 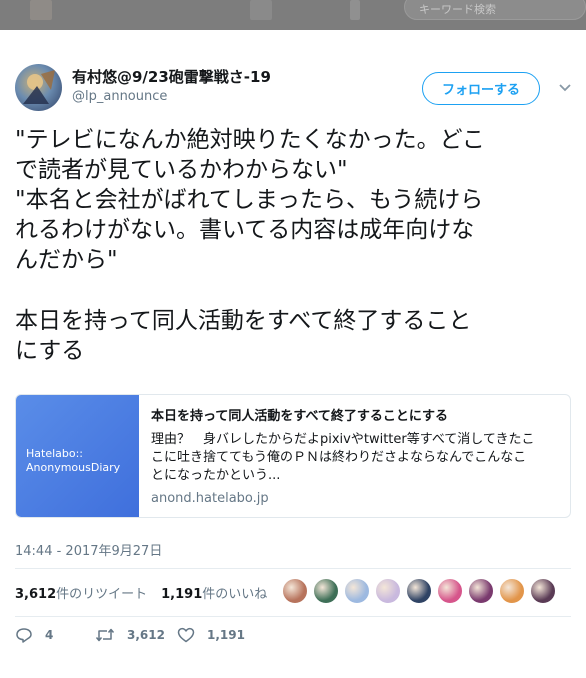 What do you see at coordinates (34, 635) in the screenshot?
I see `reply-button: 4` at bounding box center [34, 635].